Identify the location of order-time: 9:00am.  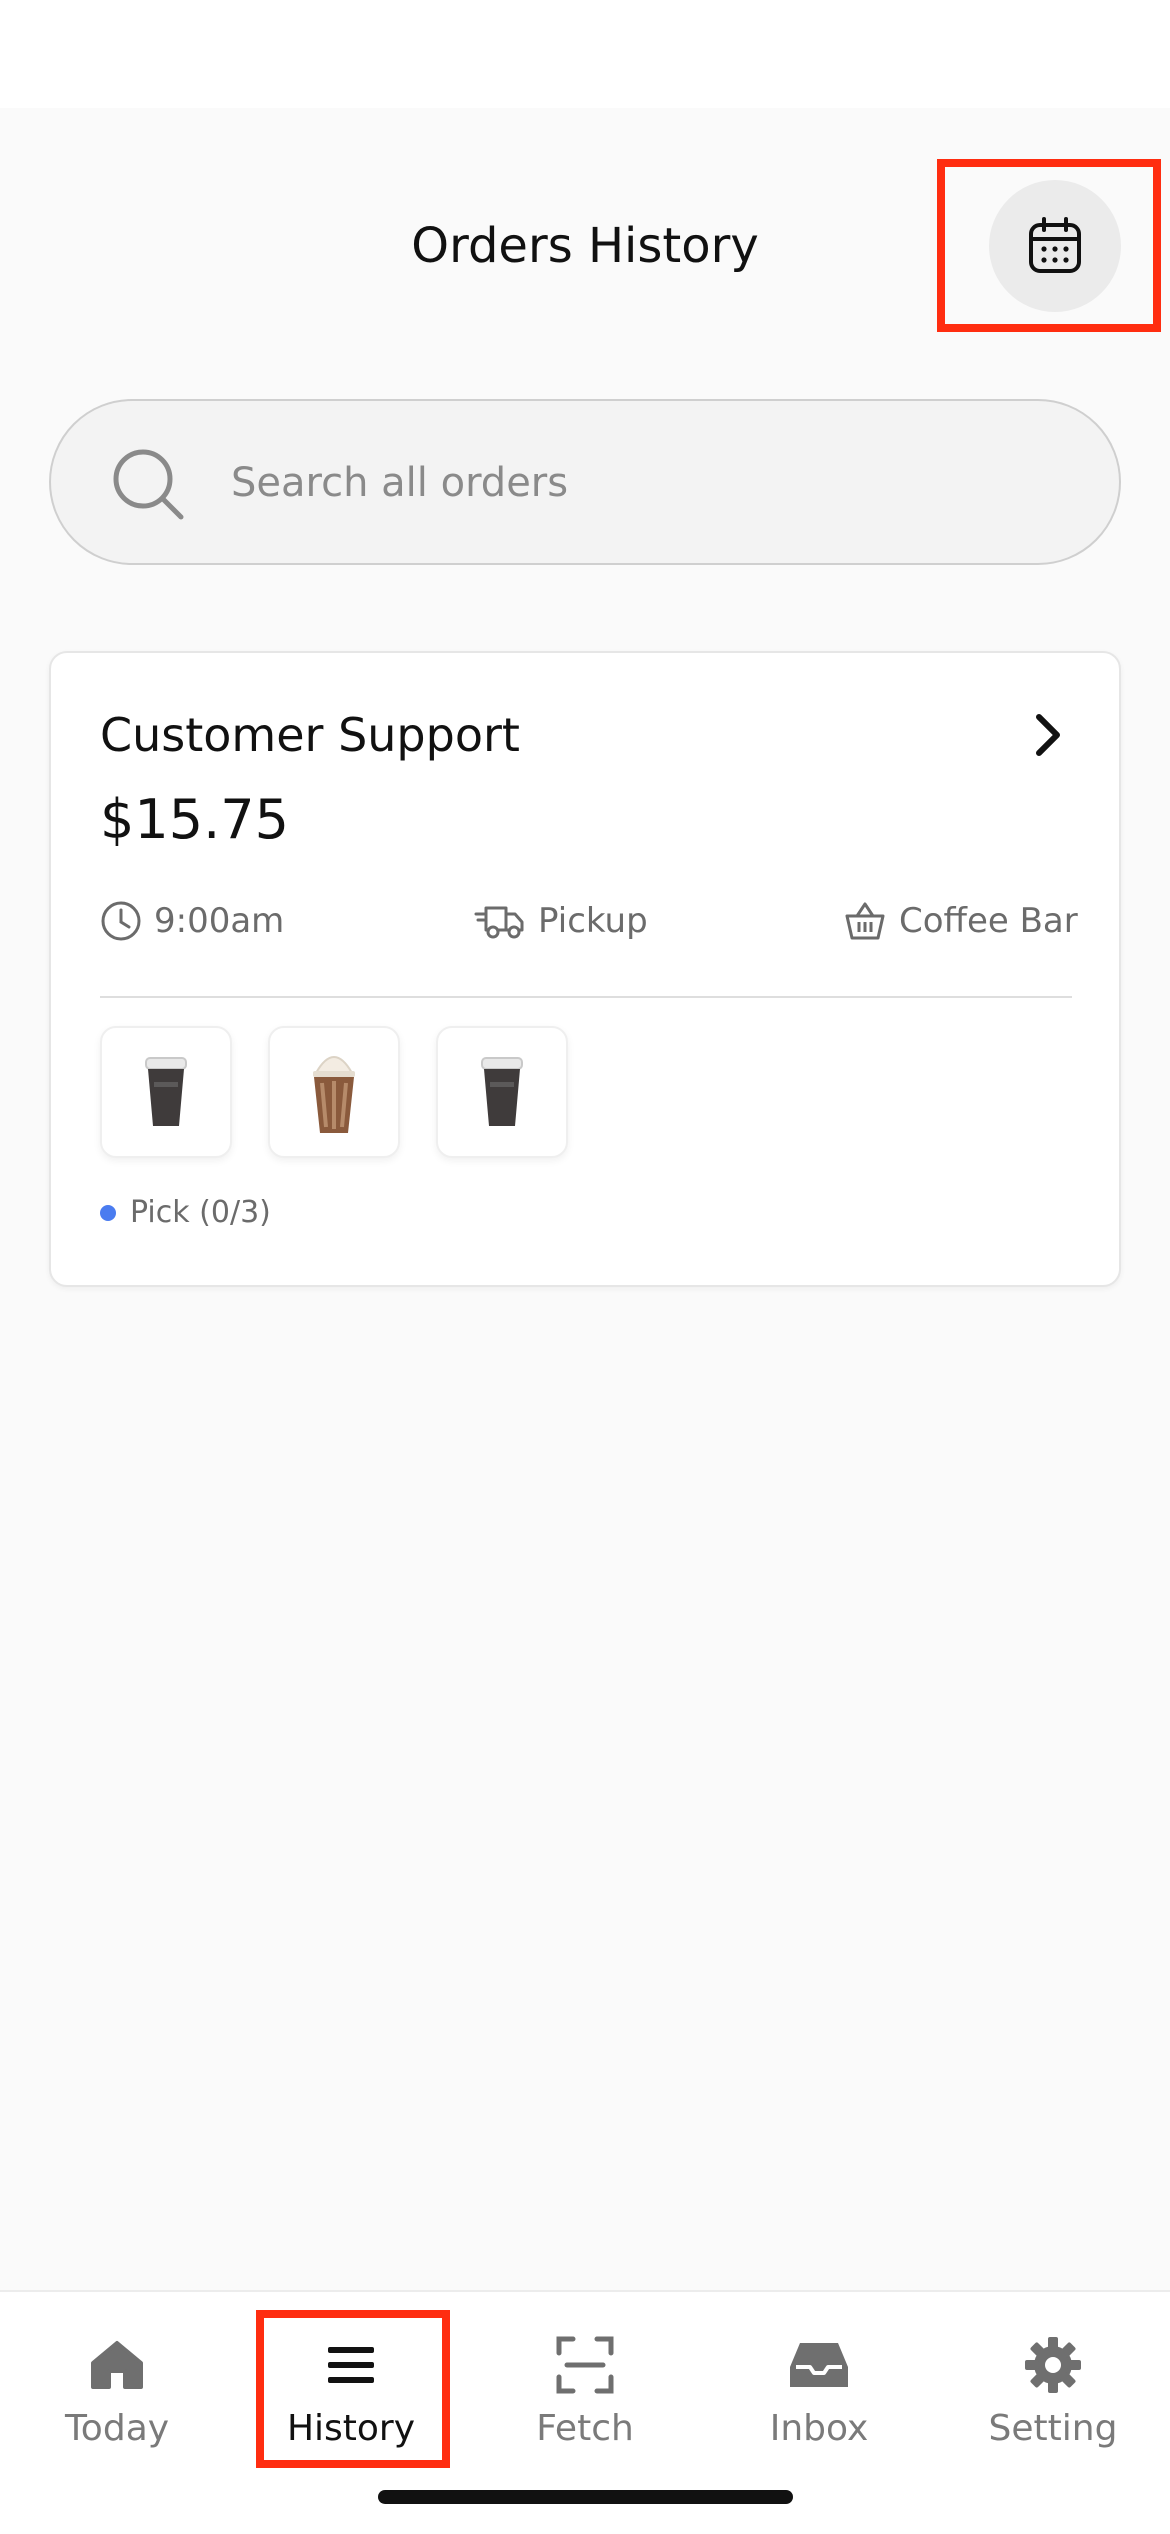
(192, 921).